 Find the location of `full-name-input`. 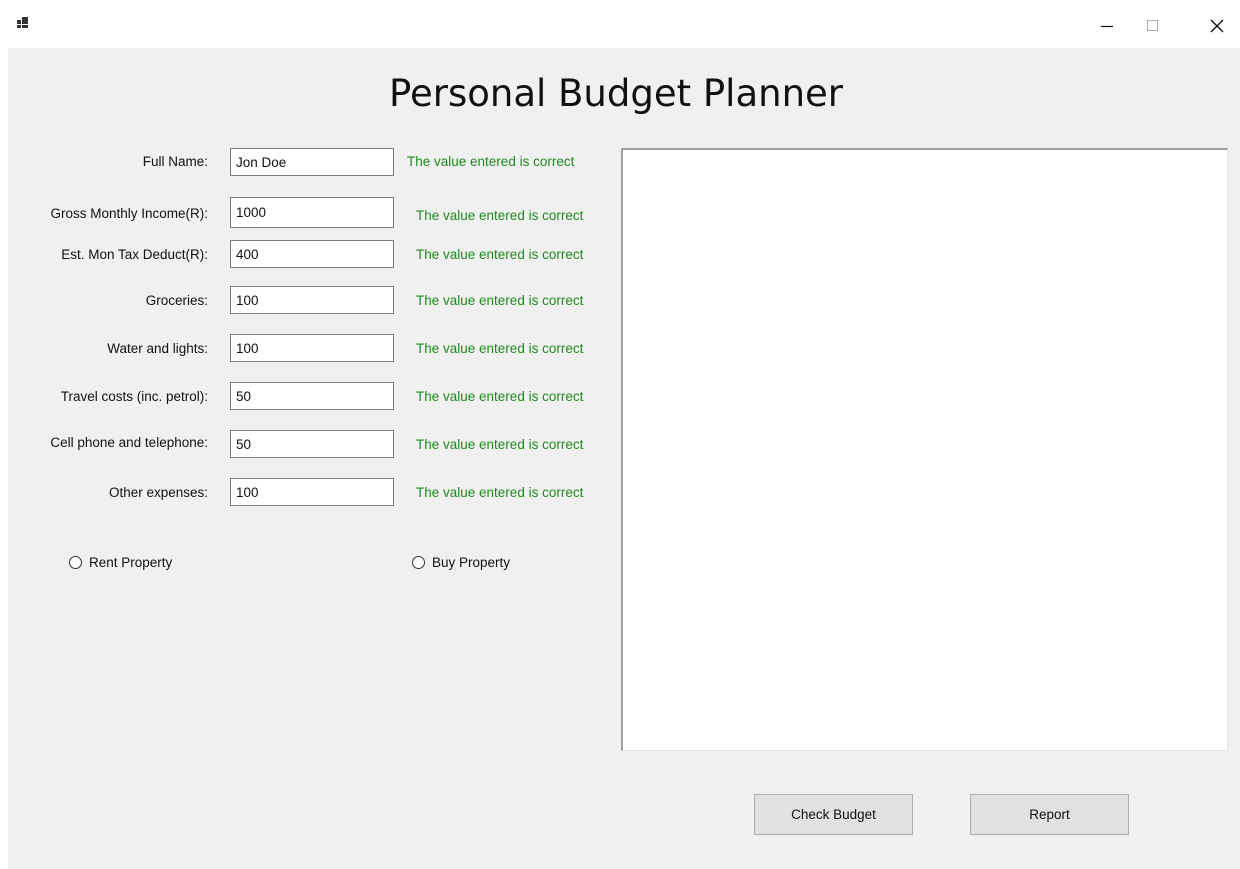

full-name-input is located at coordinates (312, 162).